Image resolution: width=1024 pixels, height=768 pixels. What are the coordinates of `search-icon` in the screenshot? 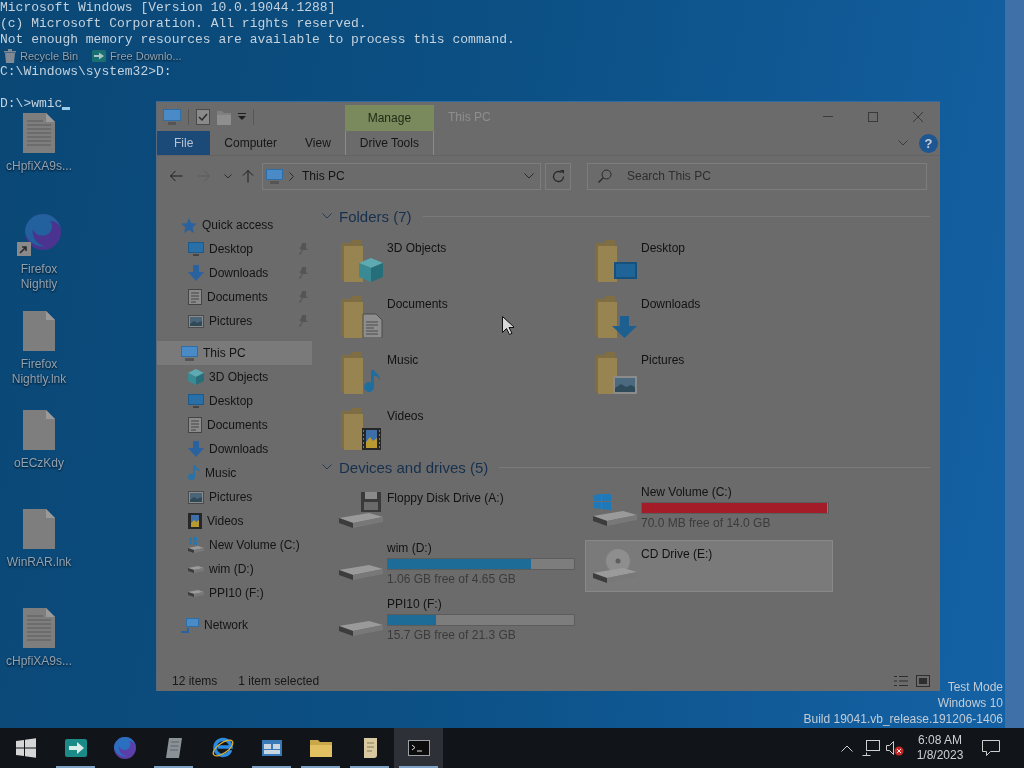 It's located at (605, 175).